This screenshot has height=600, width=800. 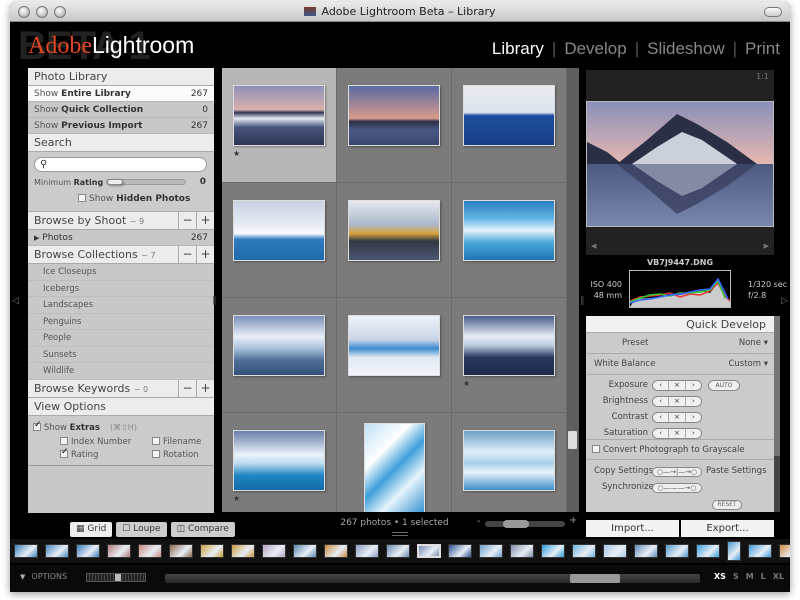 What do you see at coordinates (518, 48) in the screenshot?
I see `module-library: Library` at bounding box center [518, 48].